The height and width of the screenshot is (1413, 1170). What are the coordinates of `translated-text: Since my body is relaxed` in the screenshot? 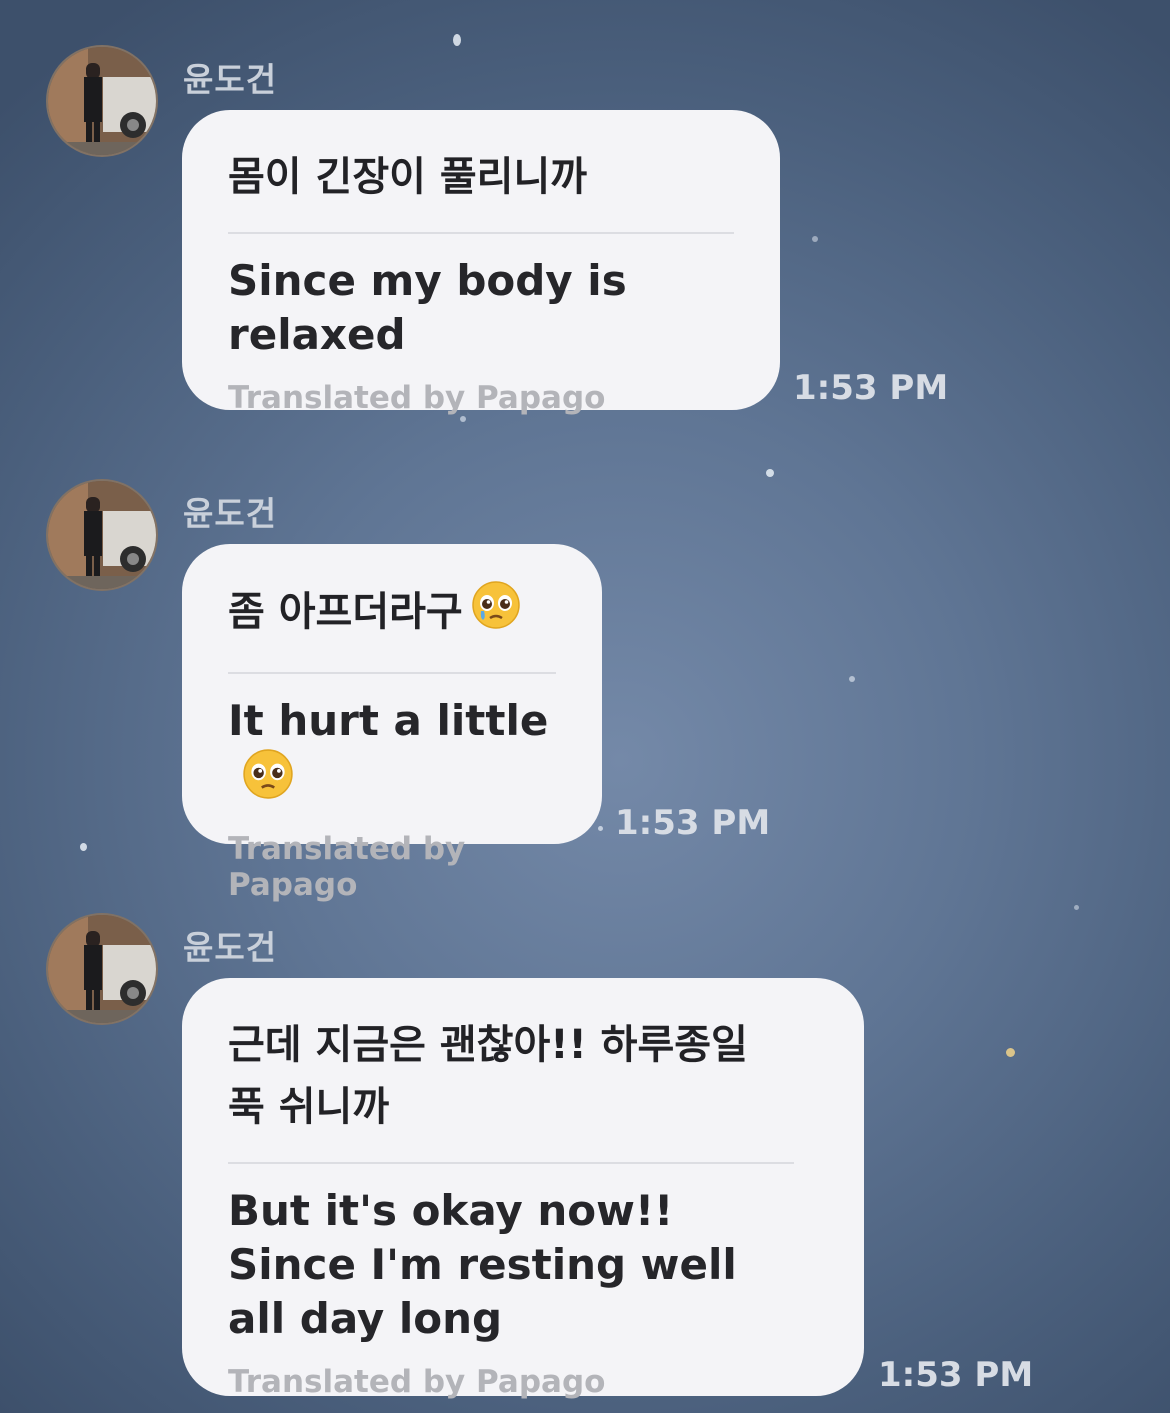 It's located at (427, 307).